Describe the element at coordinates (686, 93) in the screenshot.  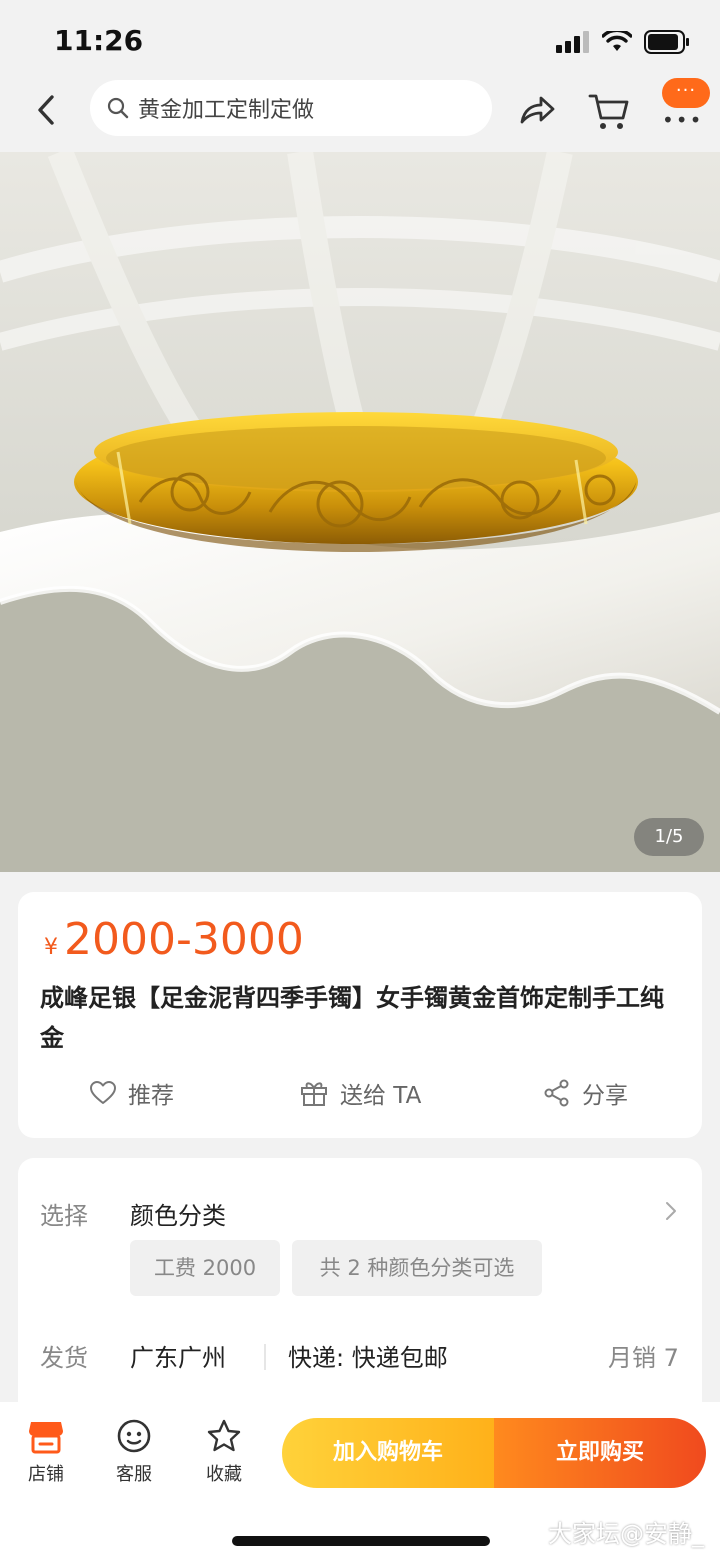
I see `message-badge: ···` at that location.